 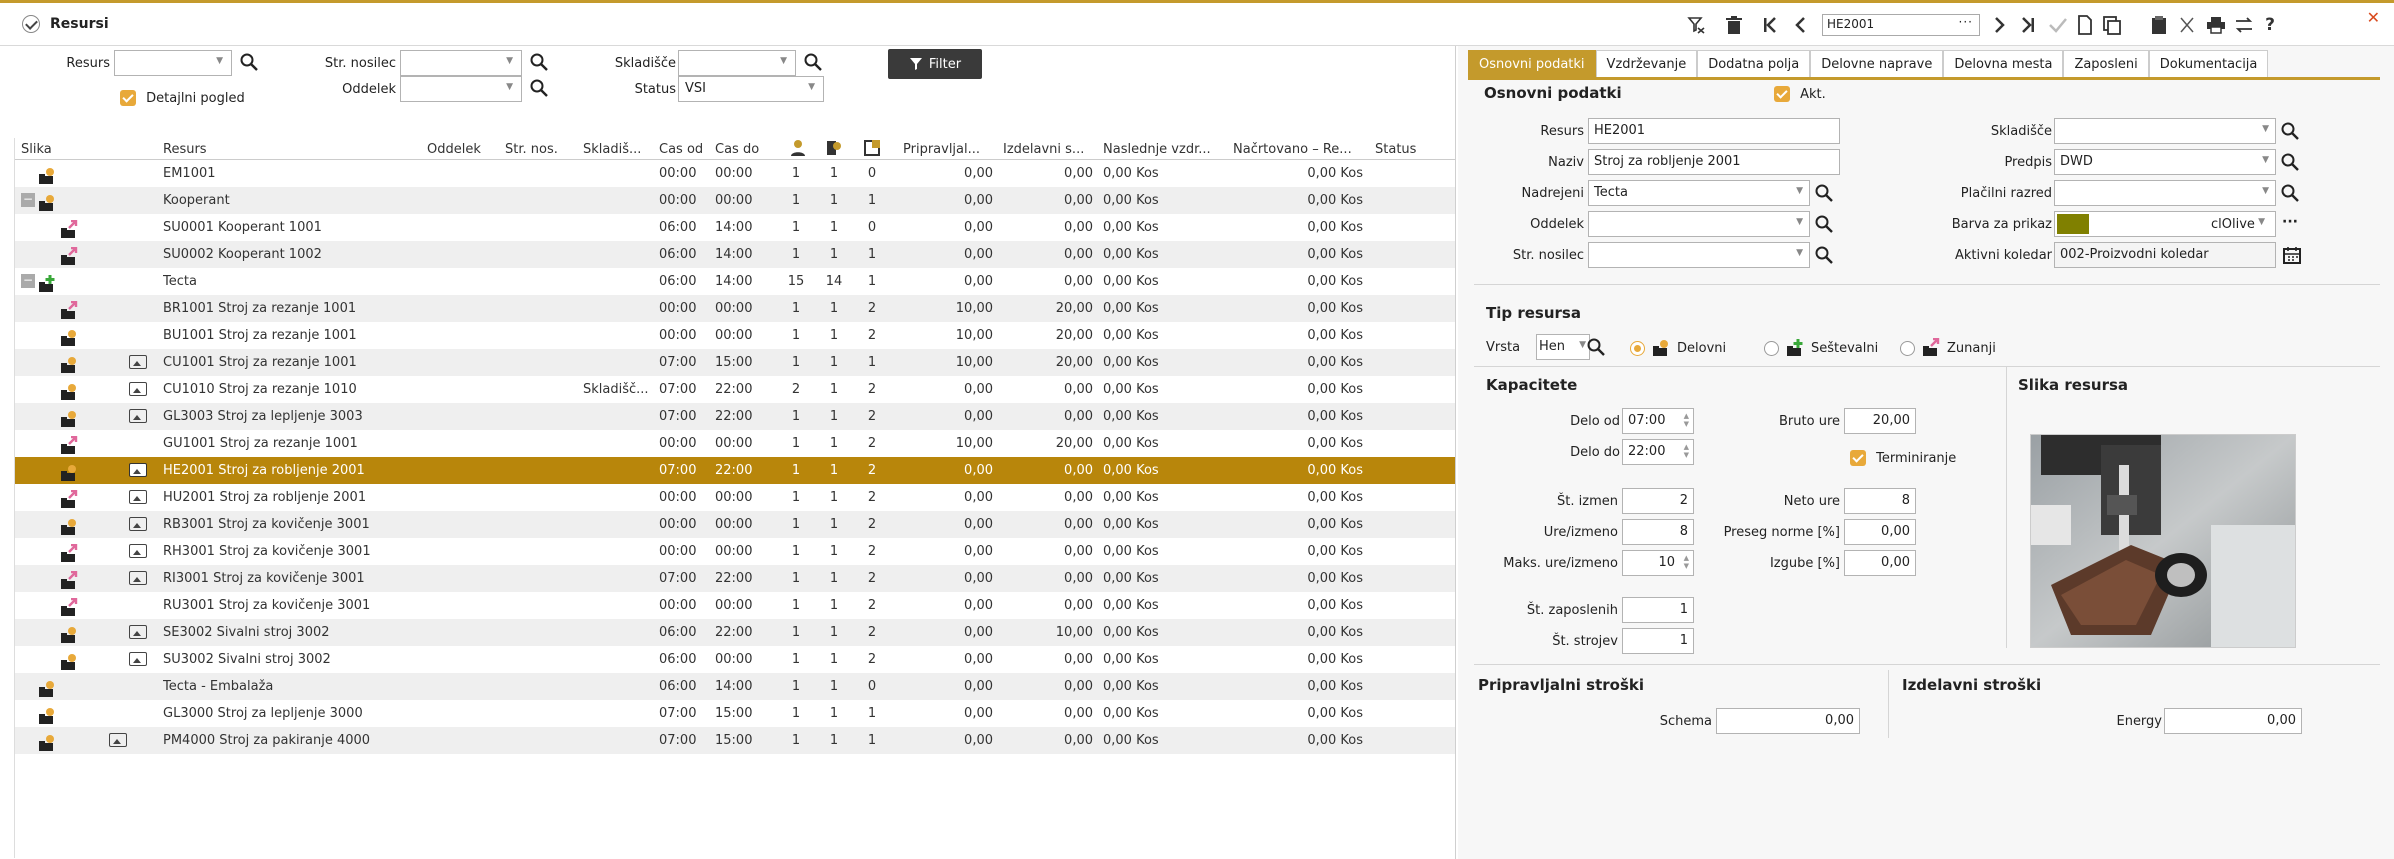 I want to click on close-icon: ✕, so click(x=2373, y=17).